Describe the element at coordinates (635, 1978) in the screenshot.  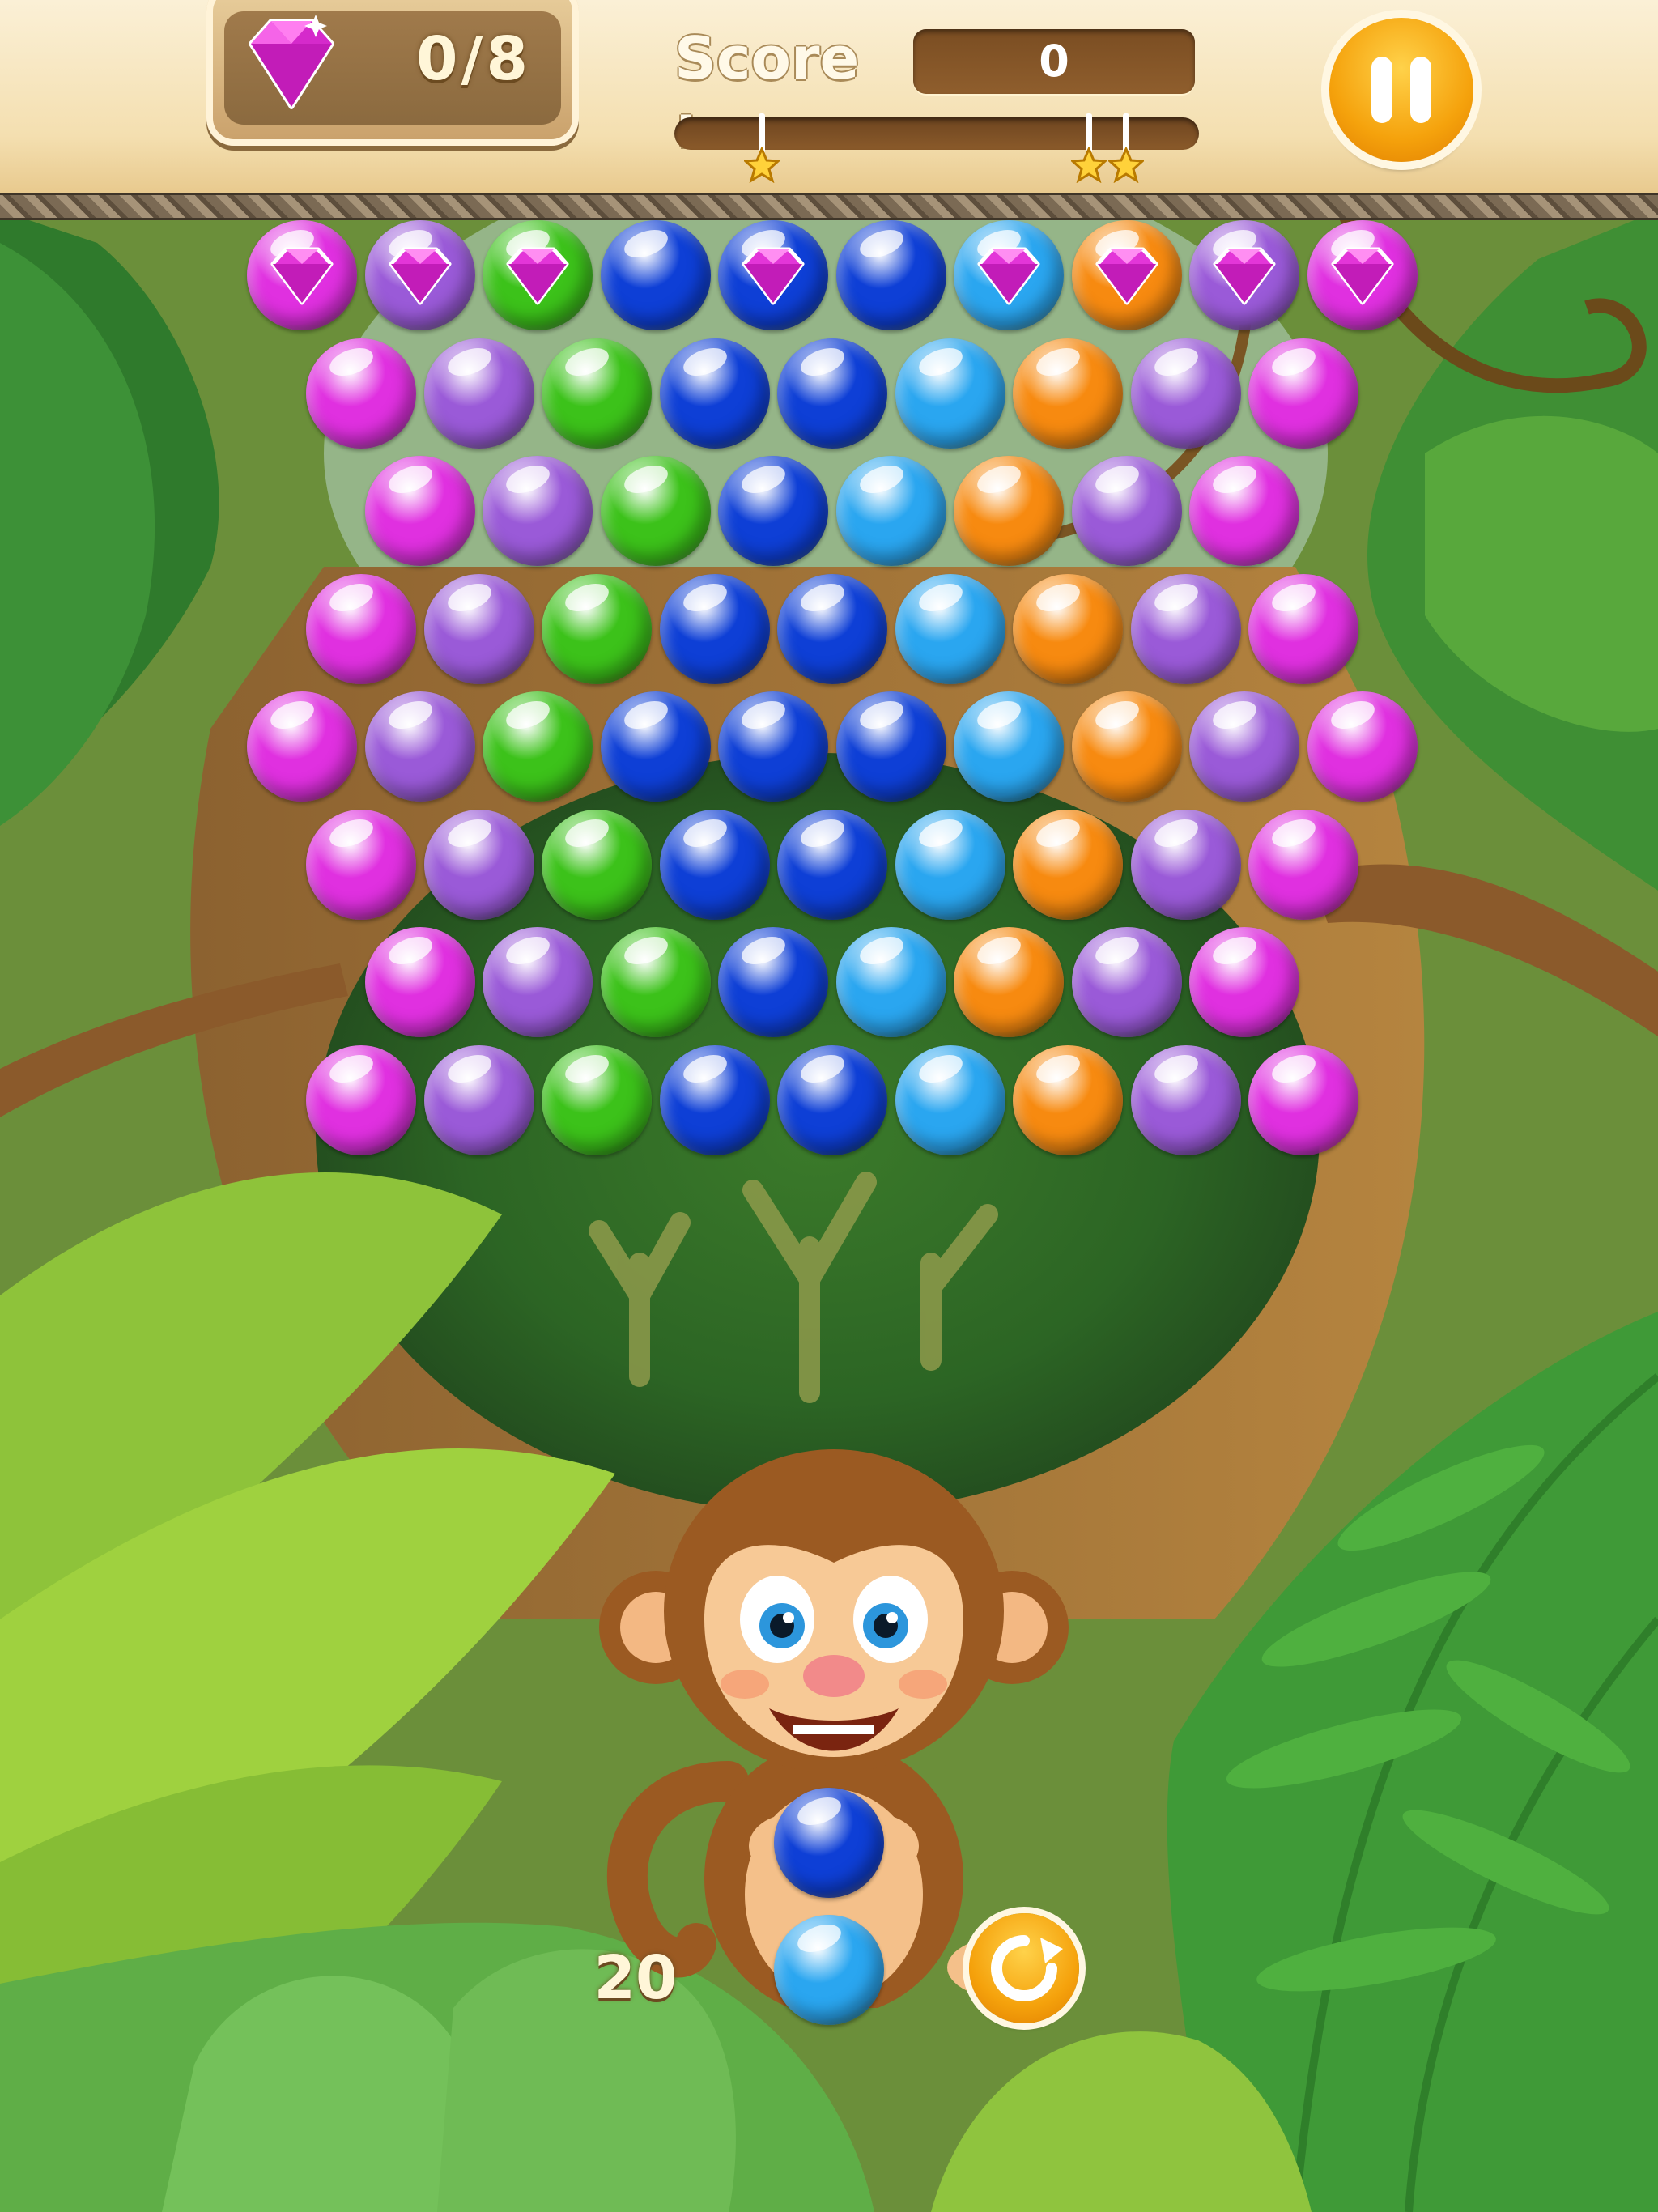
I see `shots-left-counter: 20` at that location.